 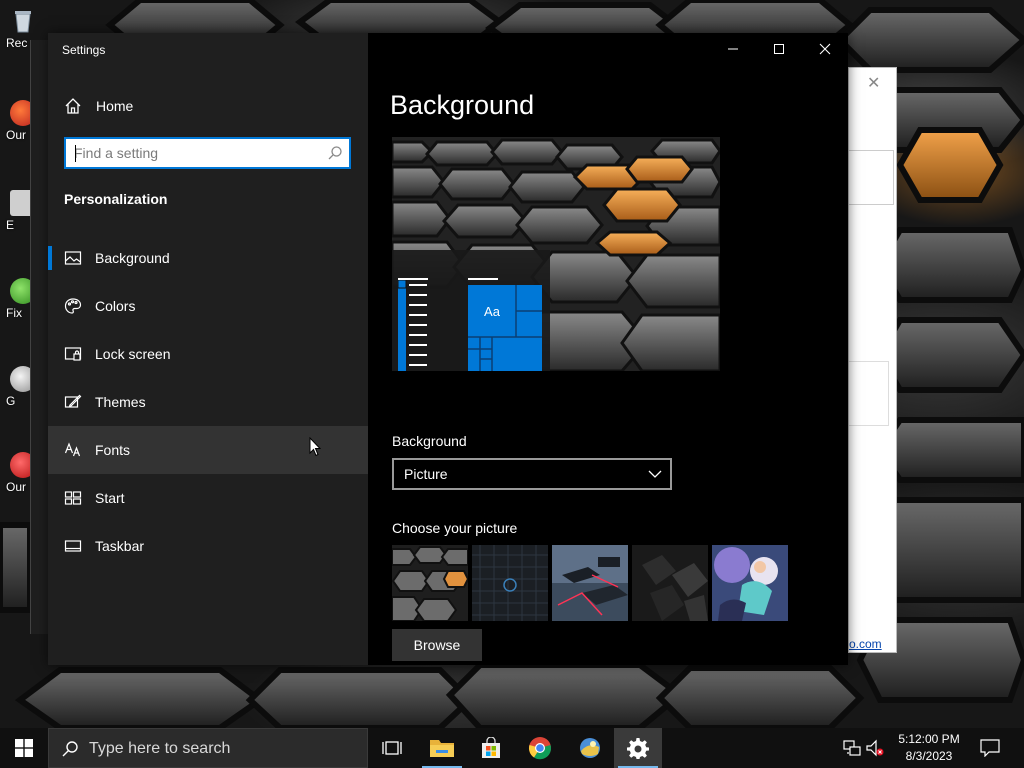 I want to click on background-type-value: Picture, so click(x=426, y=474).